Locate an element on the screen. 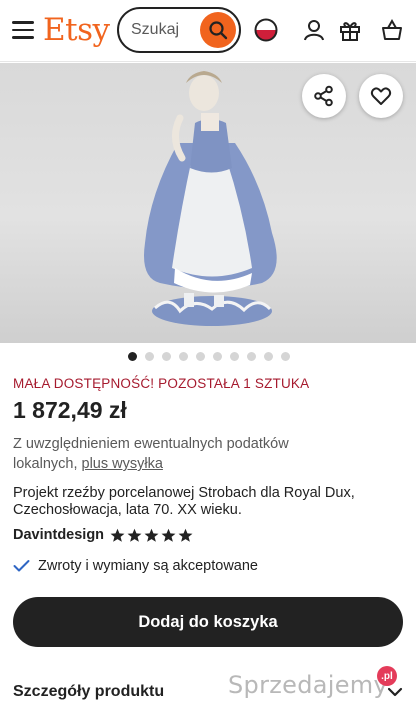 The image size is (416, 720). favorite-button is located at coordinates (381, 96).